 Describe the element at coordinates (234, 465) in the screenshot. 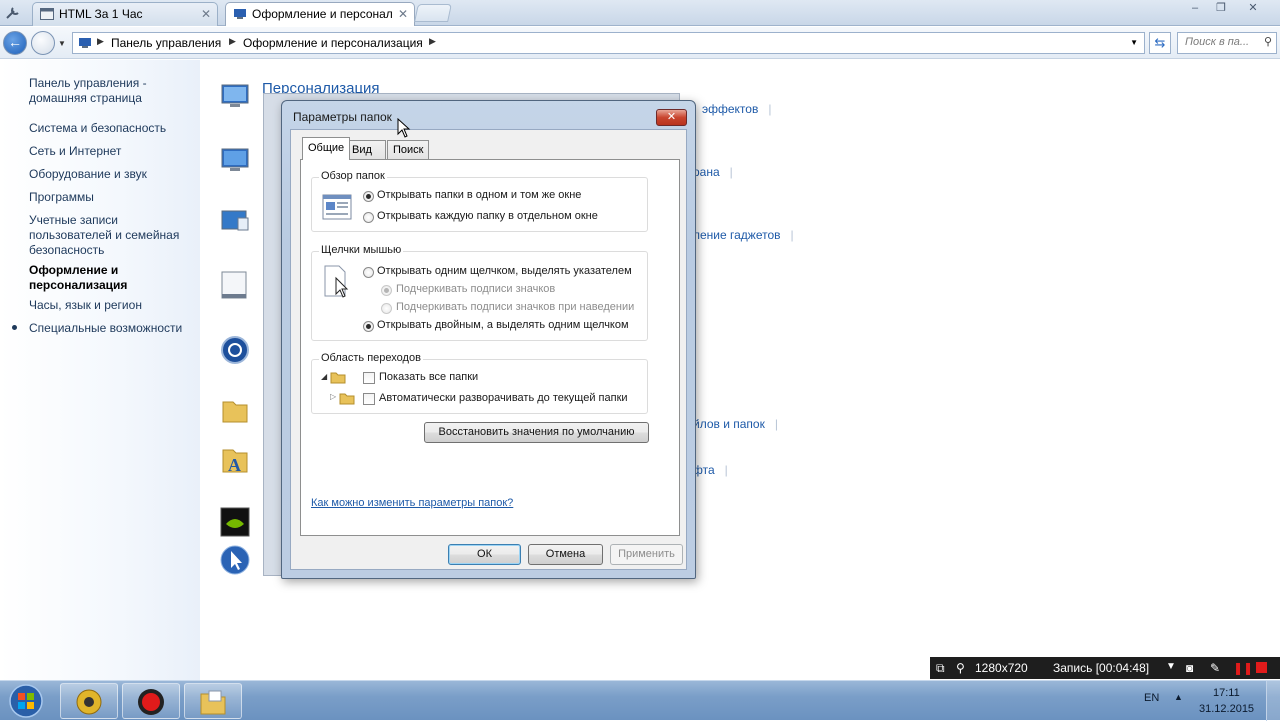

I see `svg-text: A` at that location.